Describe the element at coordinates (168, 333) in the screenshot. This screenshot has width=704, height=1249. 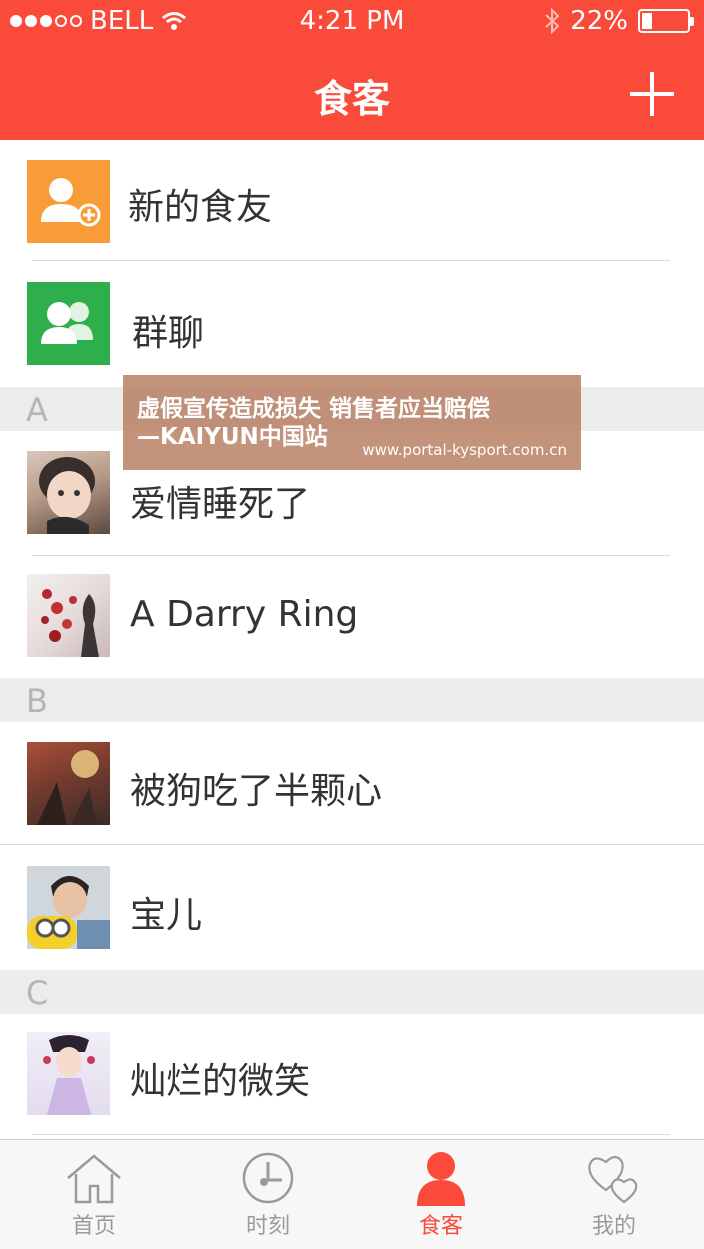
I see `group-chat-label: 群聊` at that location.